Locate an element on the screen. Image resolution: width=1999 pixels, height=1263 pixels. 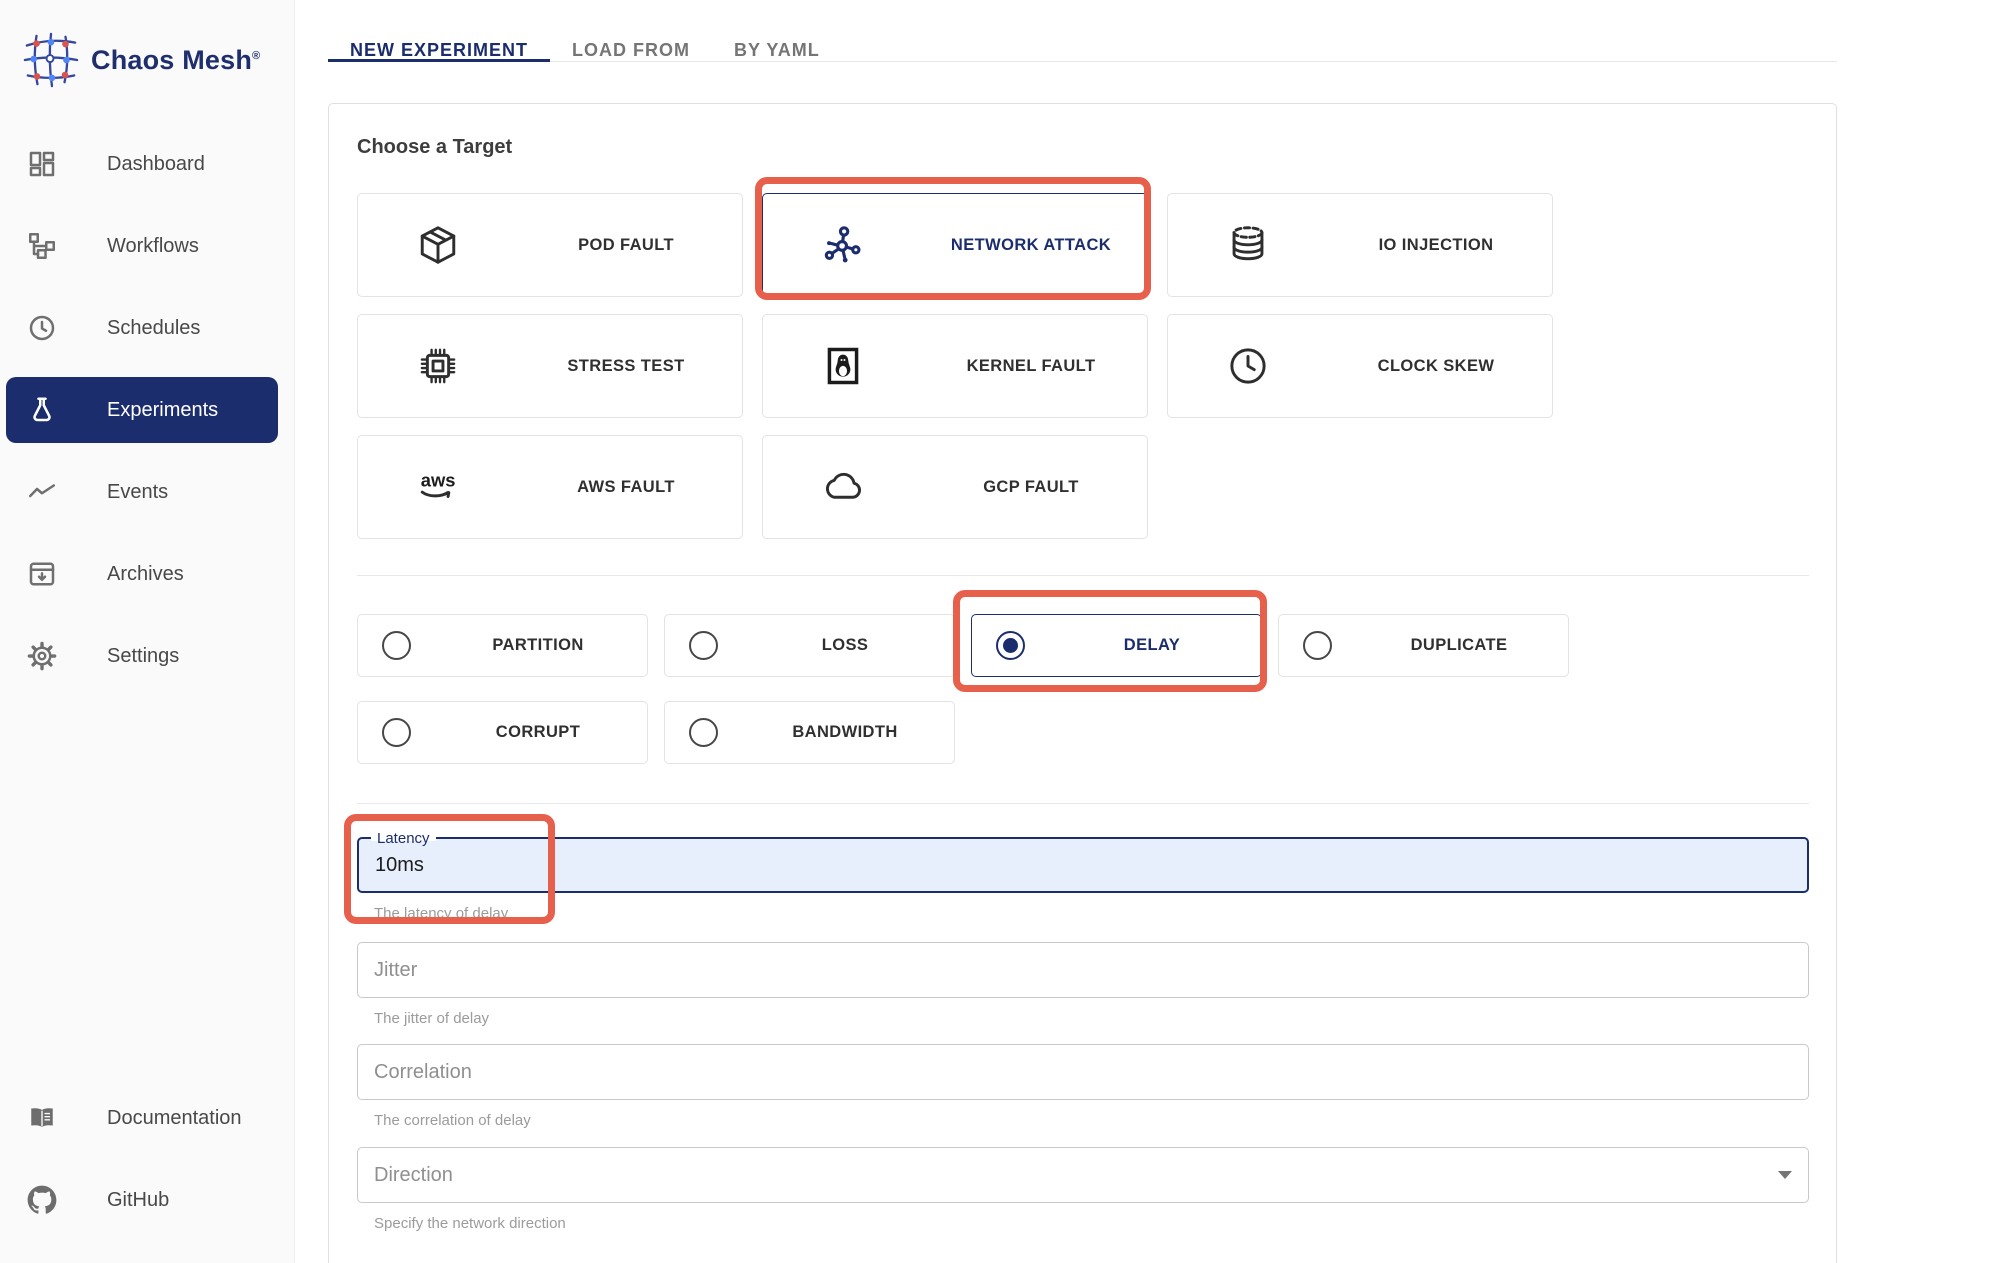
aws-logo-icon: aws is located at coordinates (438, 487).